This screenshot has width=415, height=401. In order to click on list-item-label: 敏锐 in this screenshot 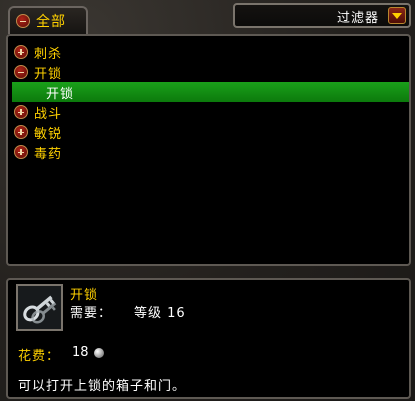, I will do `click(48, 134)`.